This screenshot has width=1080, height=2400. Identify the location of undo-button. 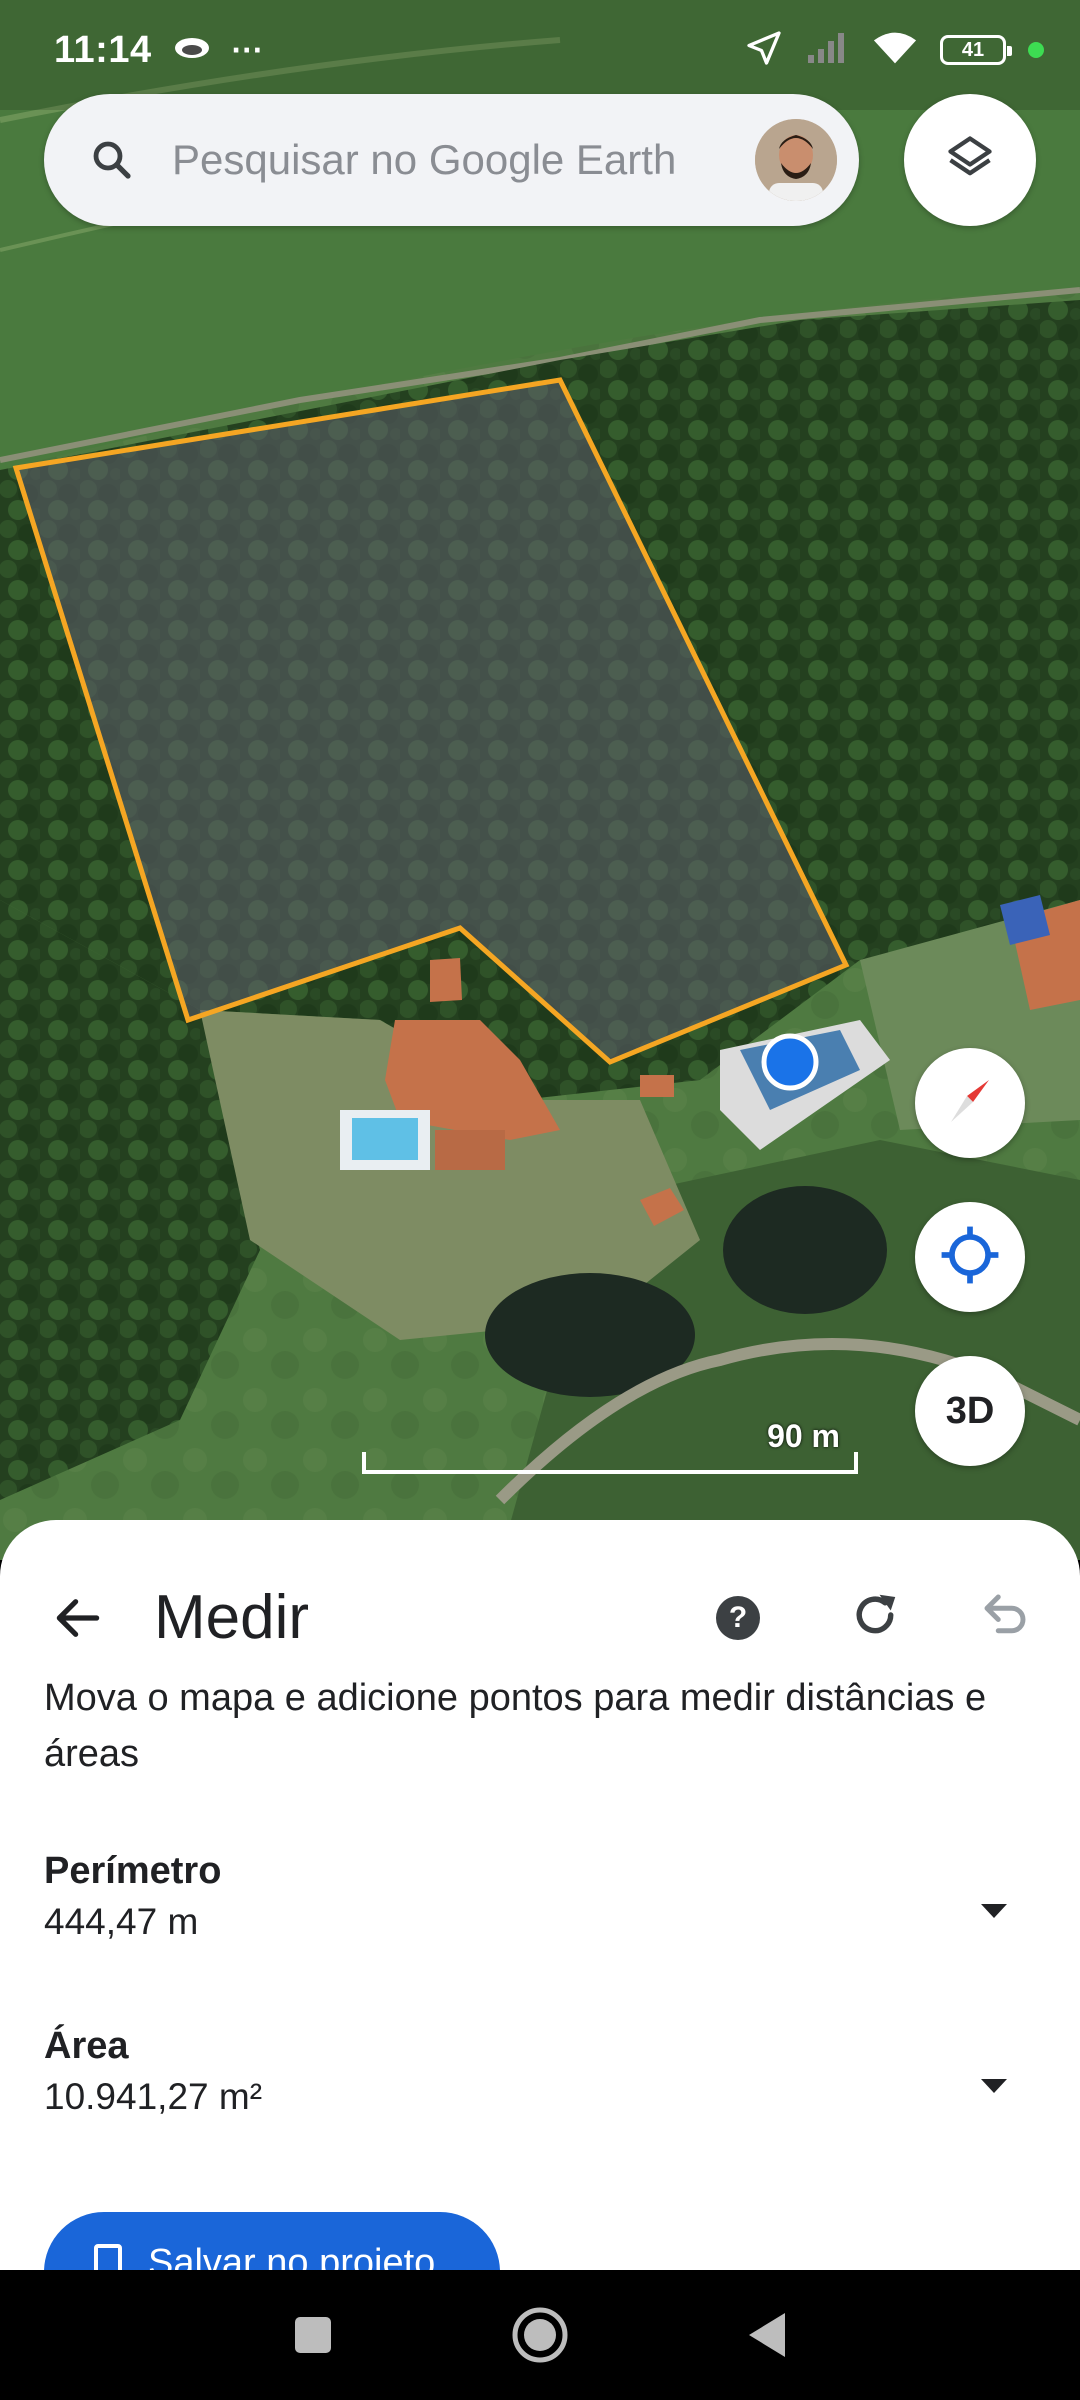
(1005, 1615).